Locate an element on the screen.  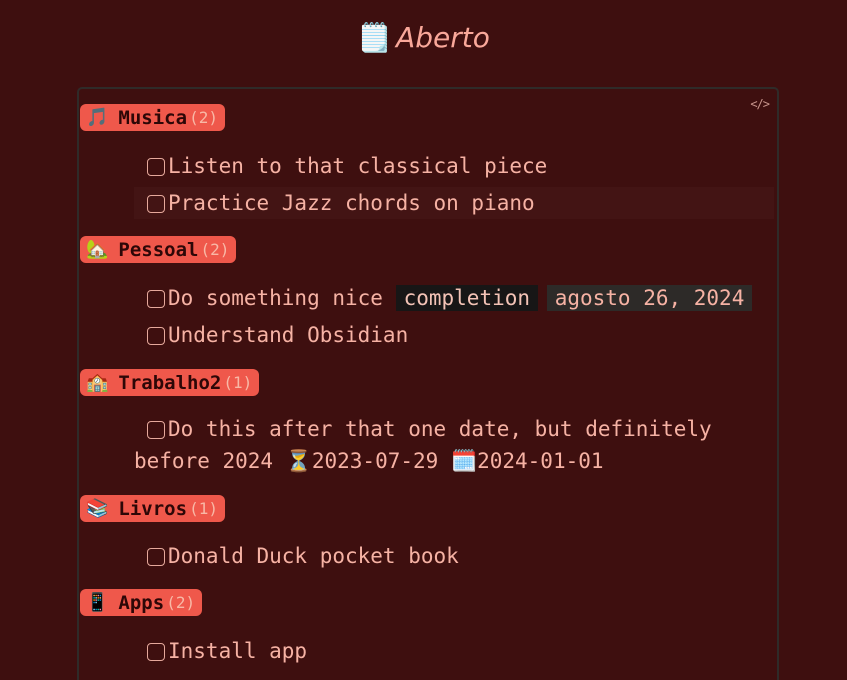
task-item: Practice Jazz chords on piano is located at coordinates (454, 203).